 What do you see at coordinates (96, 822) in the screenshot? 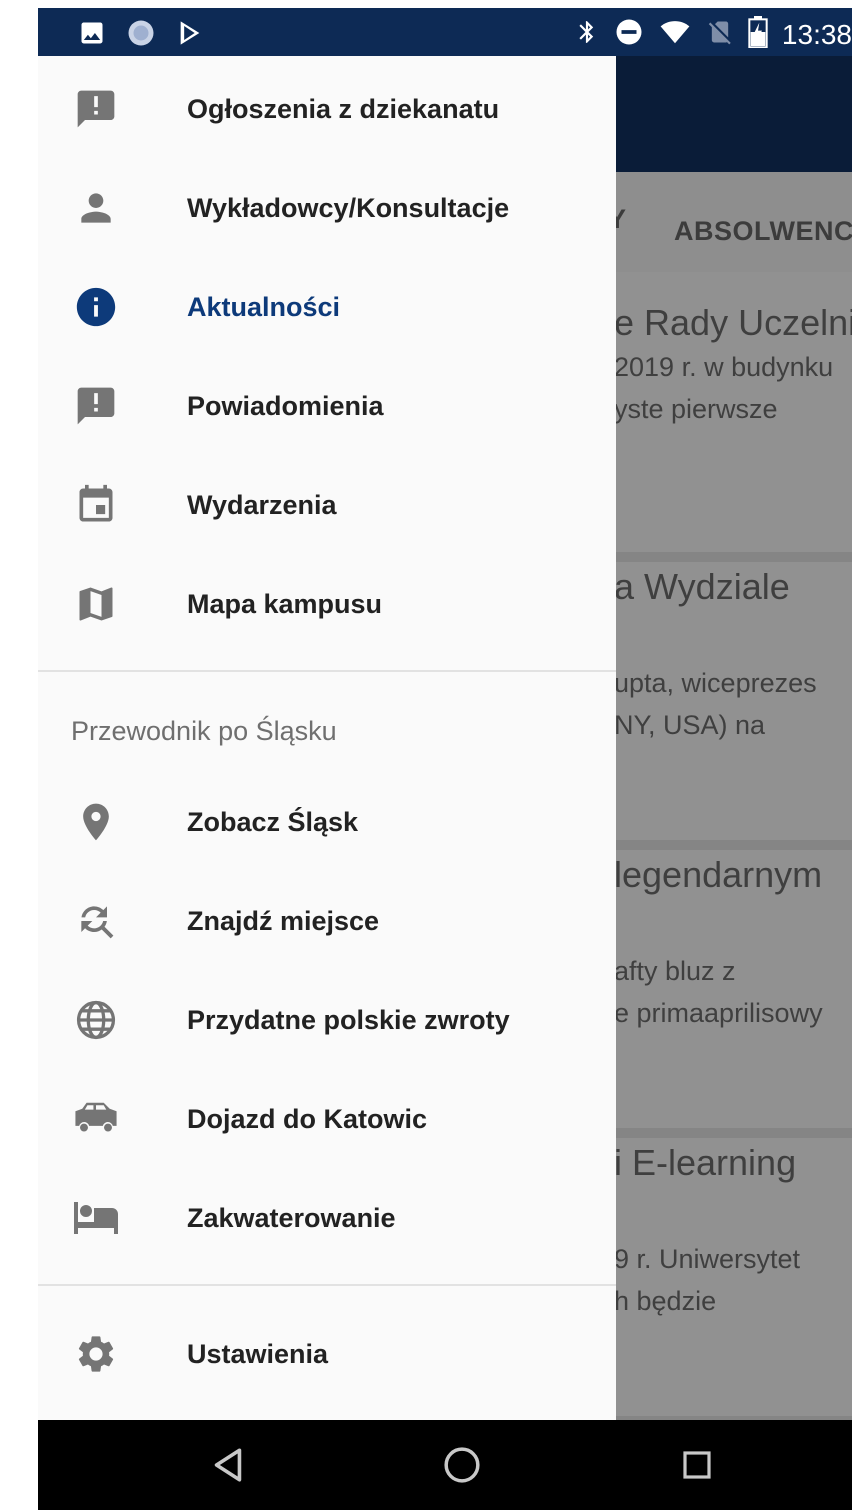
I see `location-pin-icon` at bounding box center [96, 822].